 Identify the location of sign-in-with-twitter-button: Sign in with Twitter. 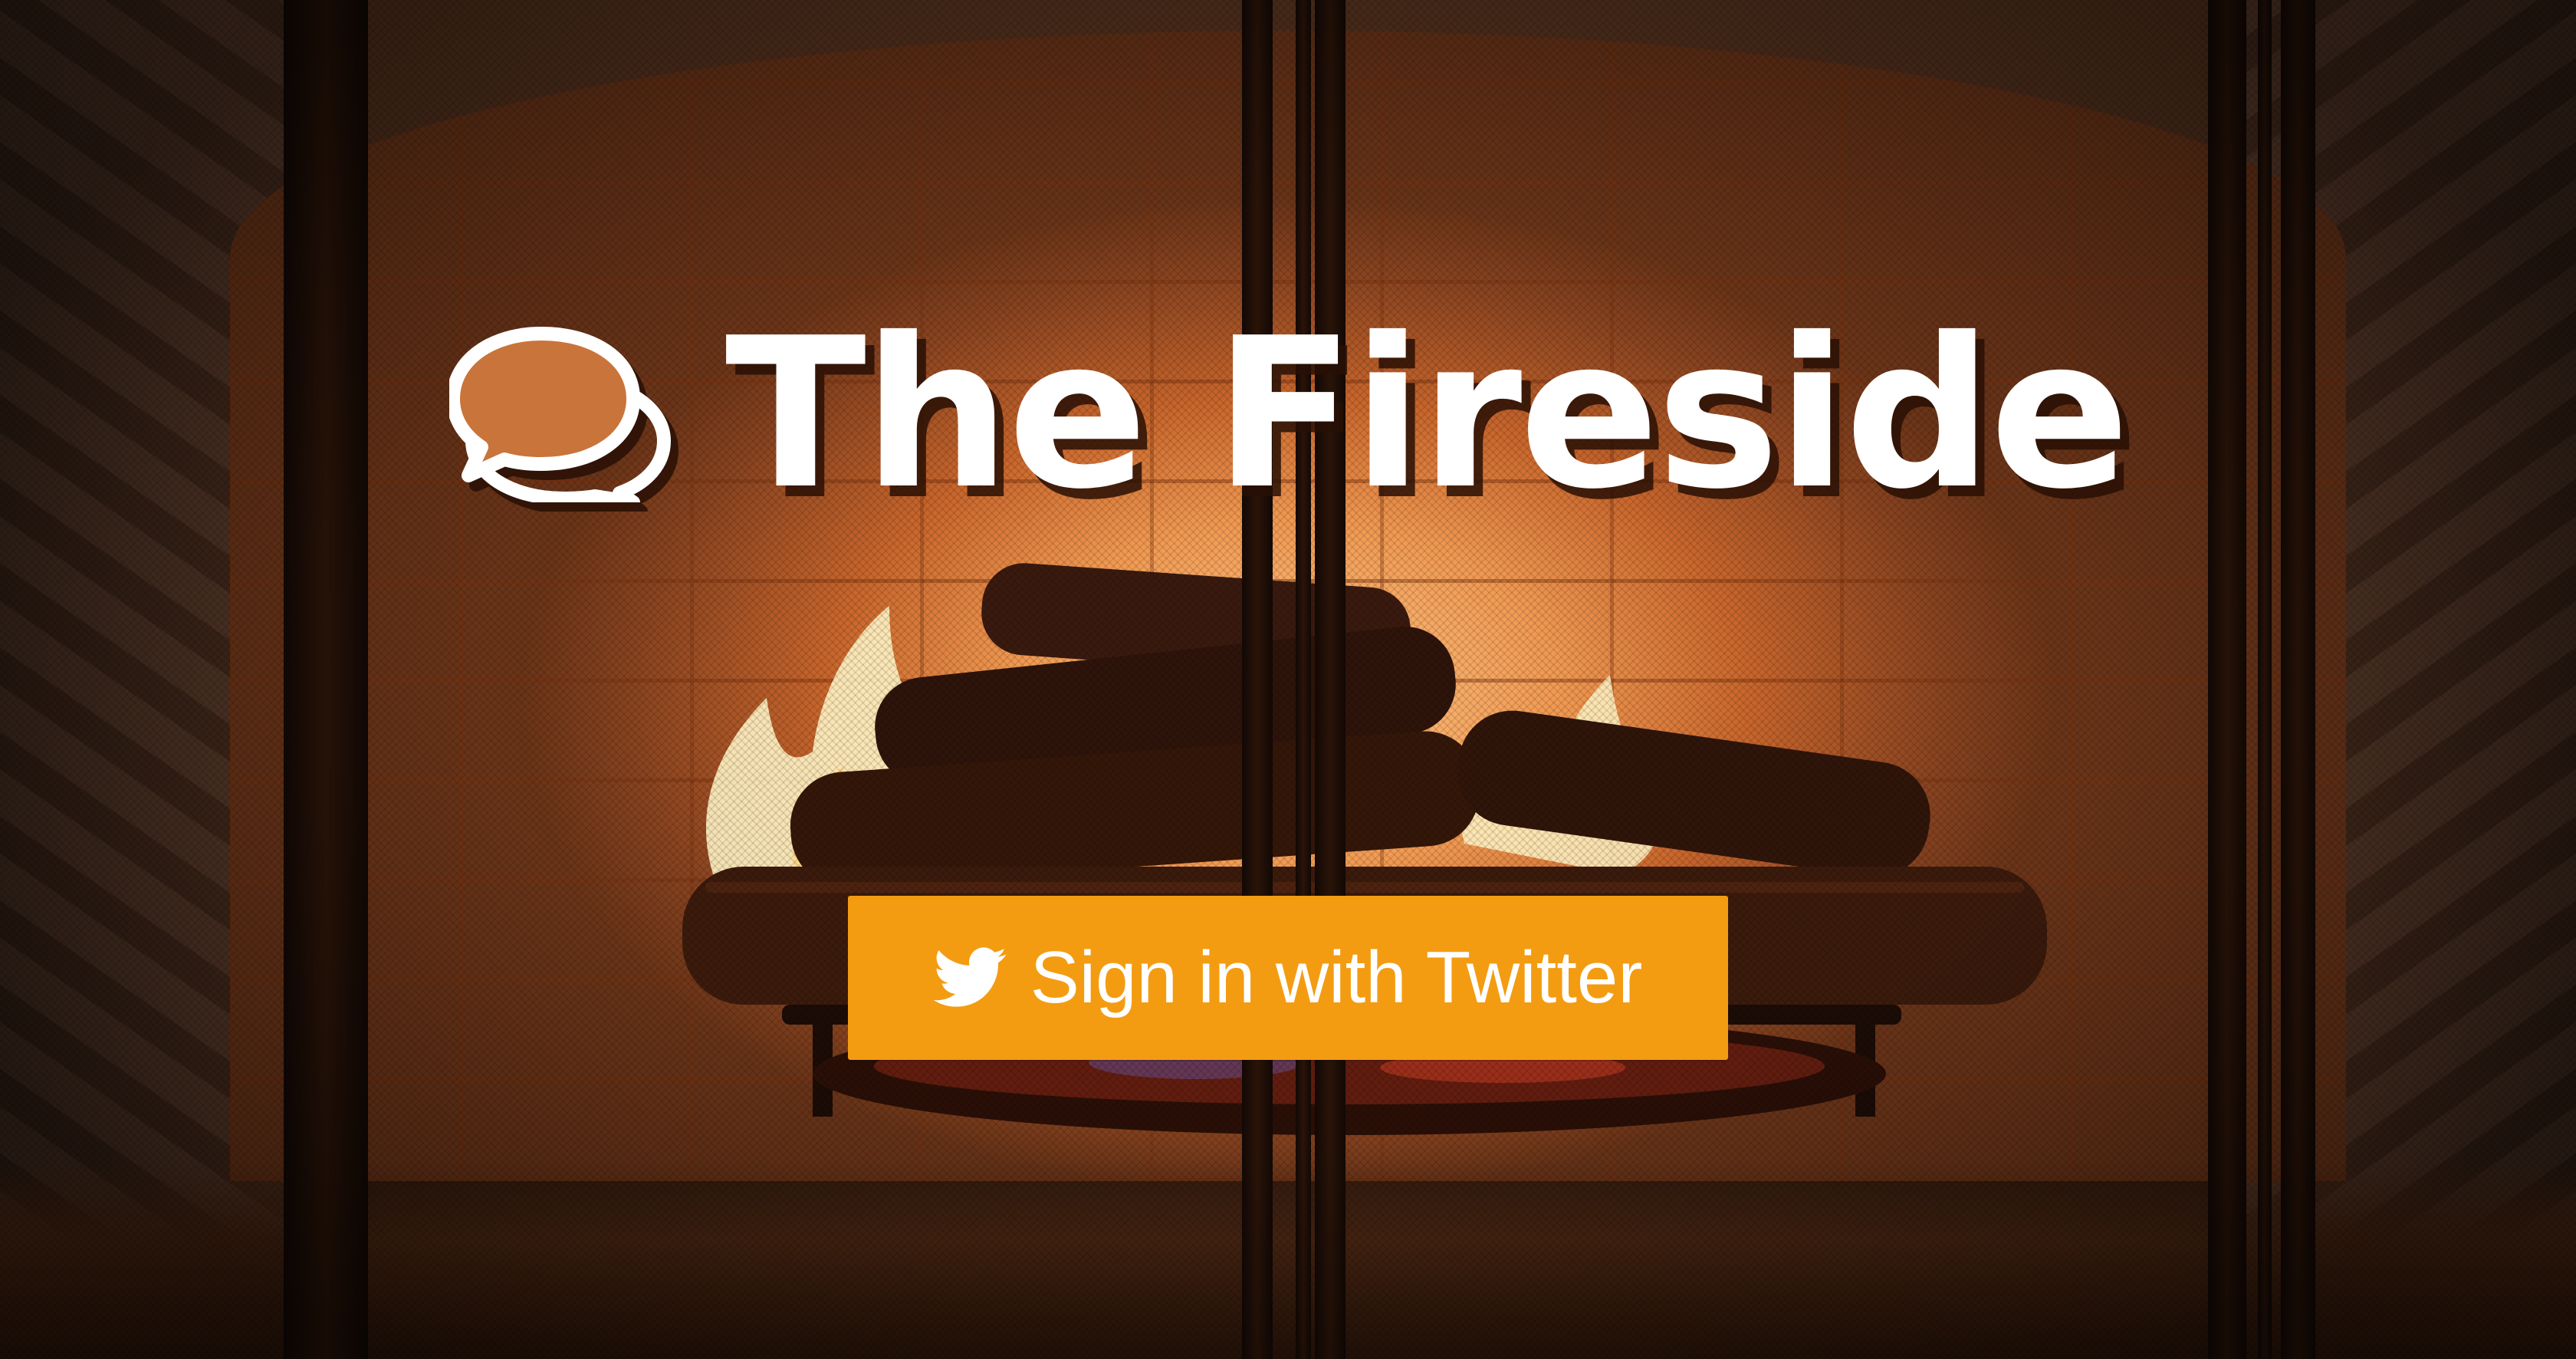
(1288, 978).